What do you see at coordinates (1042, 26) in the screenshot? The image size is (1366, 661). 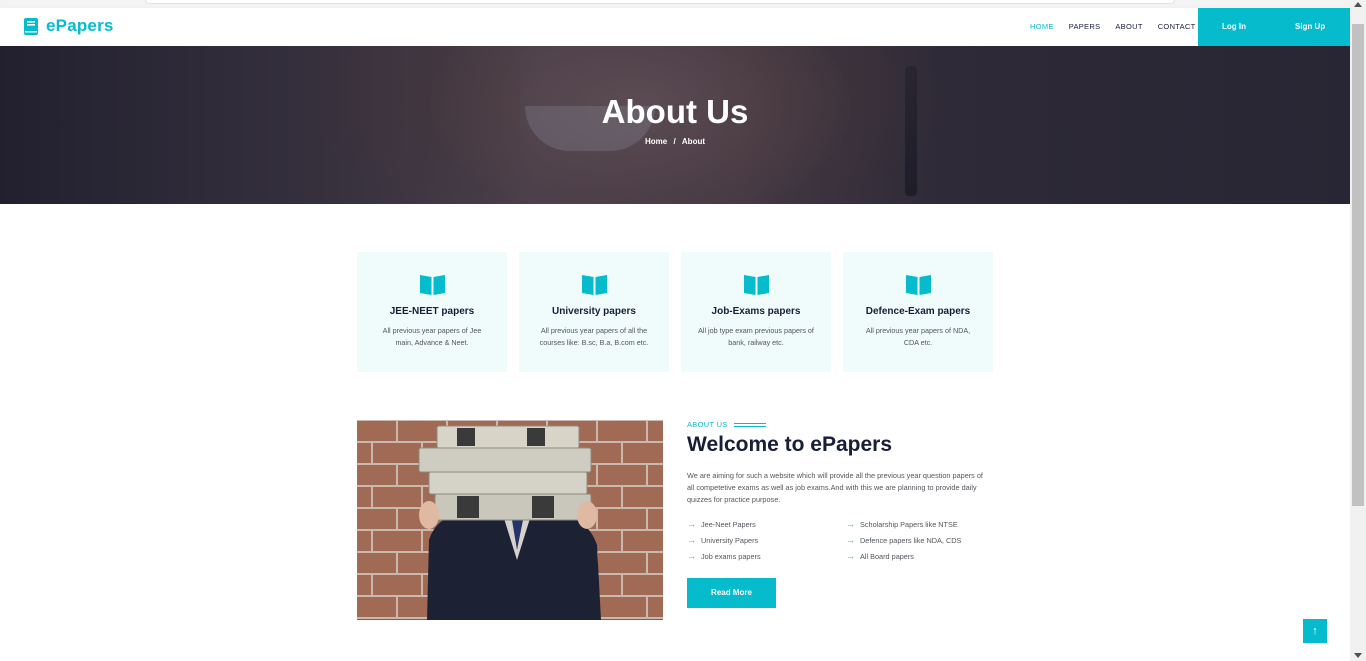 I see `nav-home: HOME` at bounding box center [1042, 26].